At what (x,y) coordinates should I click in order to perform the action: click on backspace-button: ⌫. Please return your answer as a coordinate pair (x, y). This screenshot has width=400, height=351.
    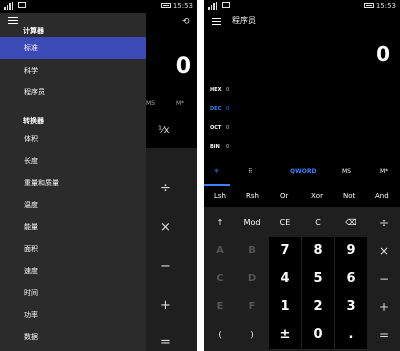
    Looking at the image, I should click on (351, 223).